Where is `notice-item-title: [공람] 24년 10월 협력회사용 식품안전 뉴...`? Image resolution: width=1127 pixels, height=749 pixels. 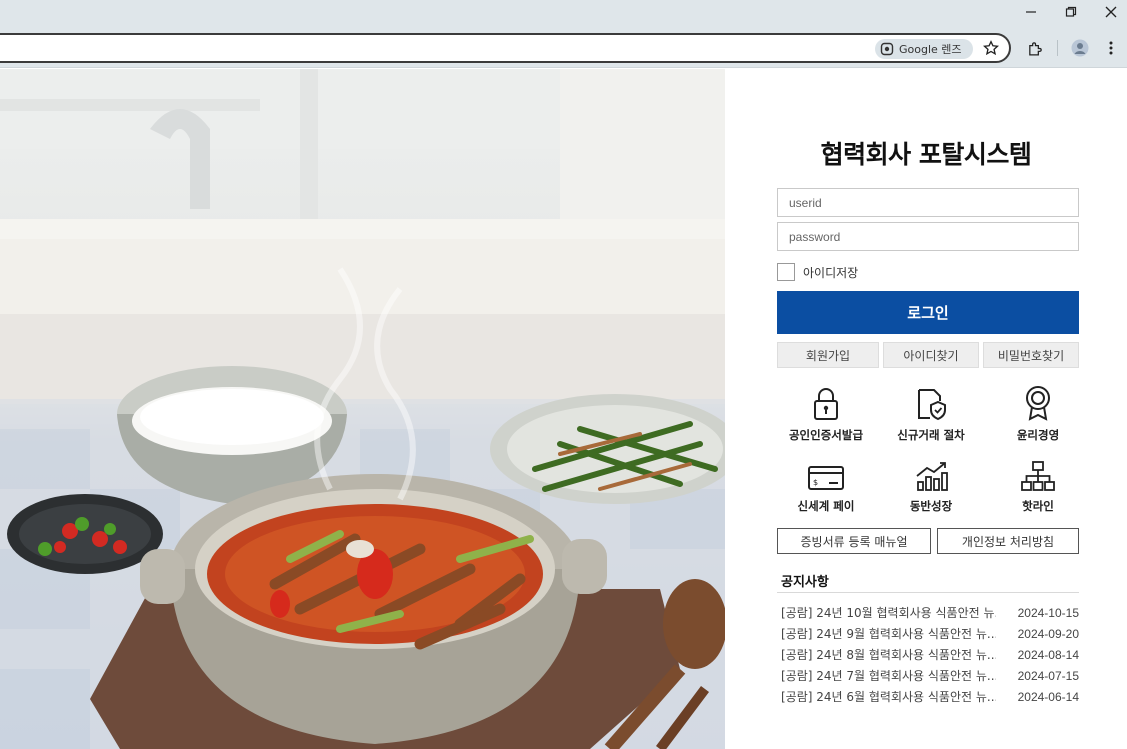
notice-item-title: [공람] 24년 10월 협력회사용 식품안전 뉴... is located at coordinates (888, 612).